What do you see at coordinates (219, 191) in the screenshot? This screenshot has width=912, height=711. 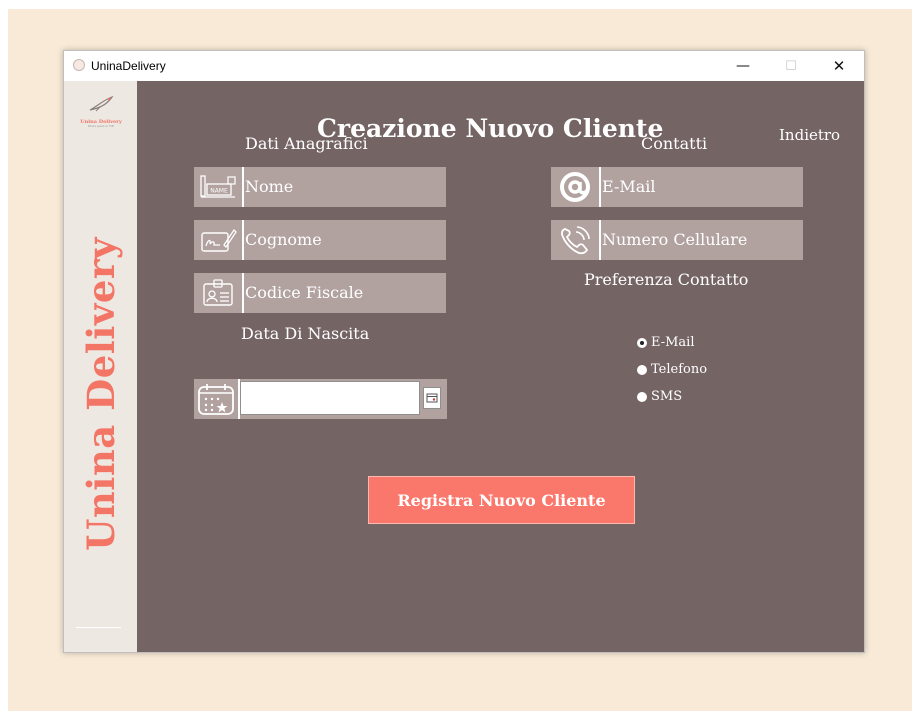 I see `svg-text: NAME` at bounding box center [219, 191].